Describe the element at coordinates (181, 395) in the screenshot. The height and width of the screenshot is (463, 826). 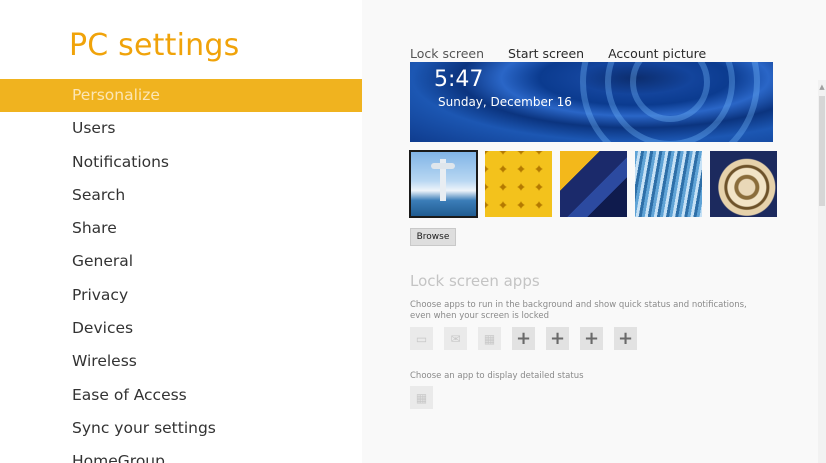
I see `nav-item-ease-of-access: Ease of Access` at that location.